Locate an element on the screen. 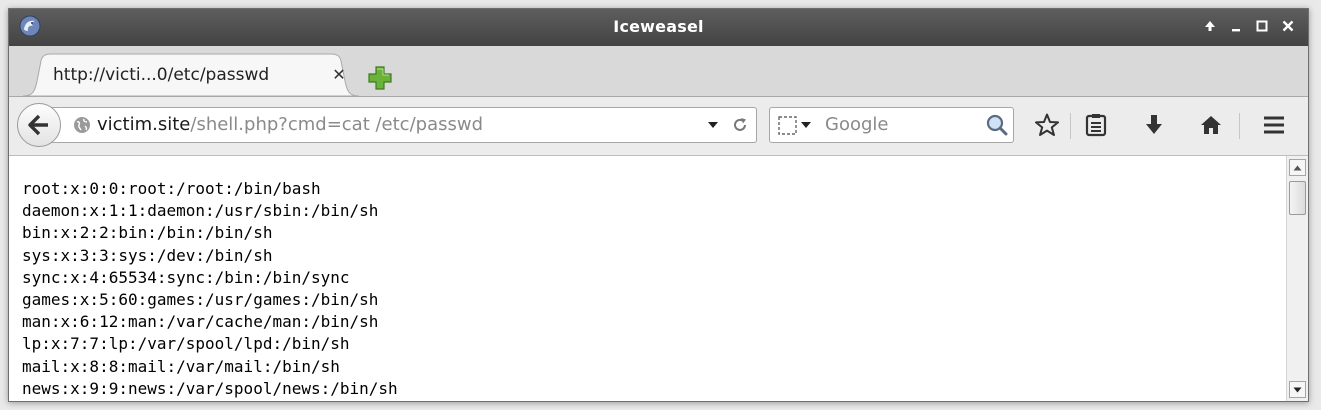  reading-list-icon is located at coordinates (1096, 125).